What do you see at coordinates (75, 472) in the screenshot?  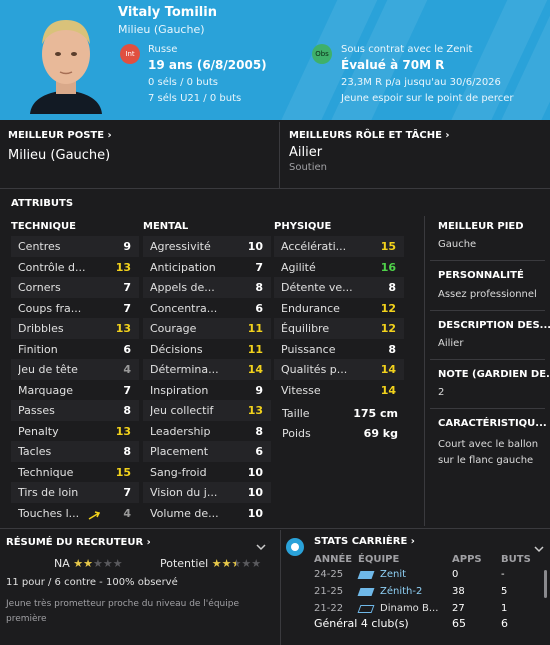 I see `attribute-row: Technique 15` at bounding box center [75, 472].